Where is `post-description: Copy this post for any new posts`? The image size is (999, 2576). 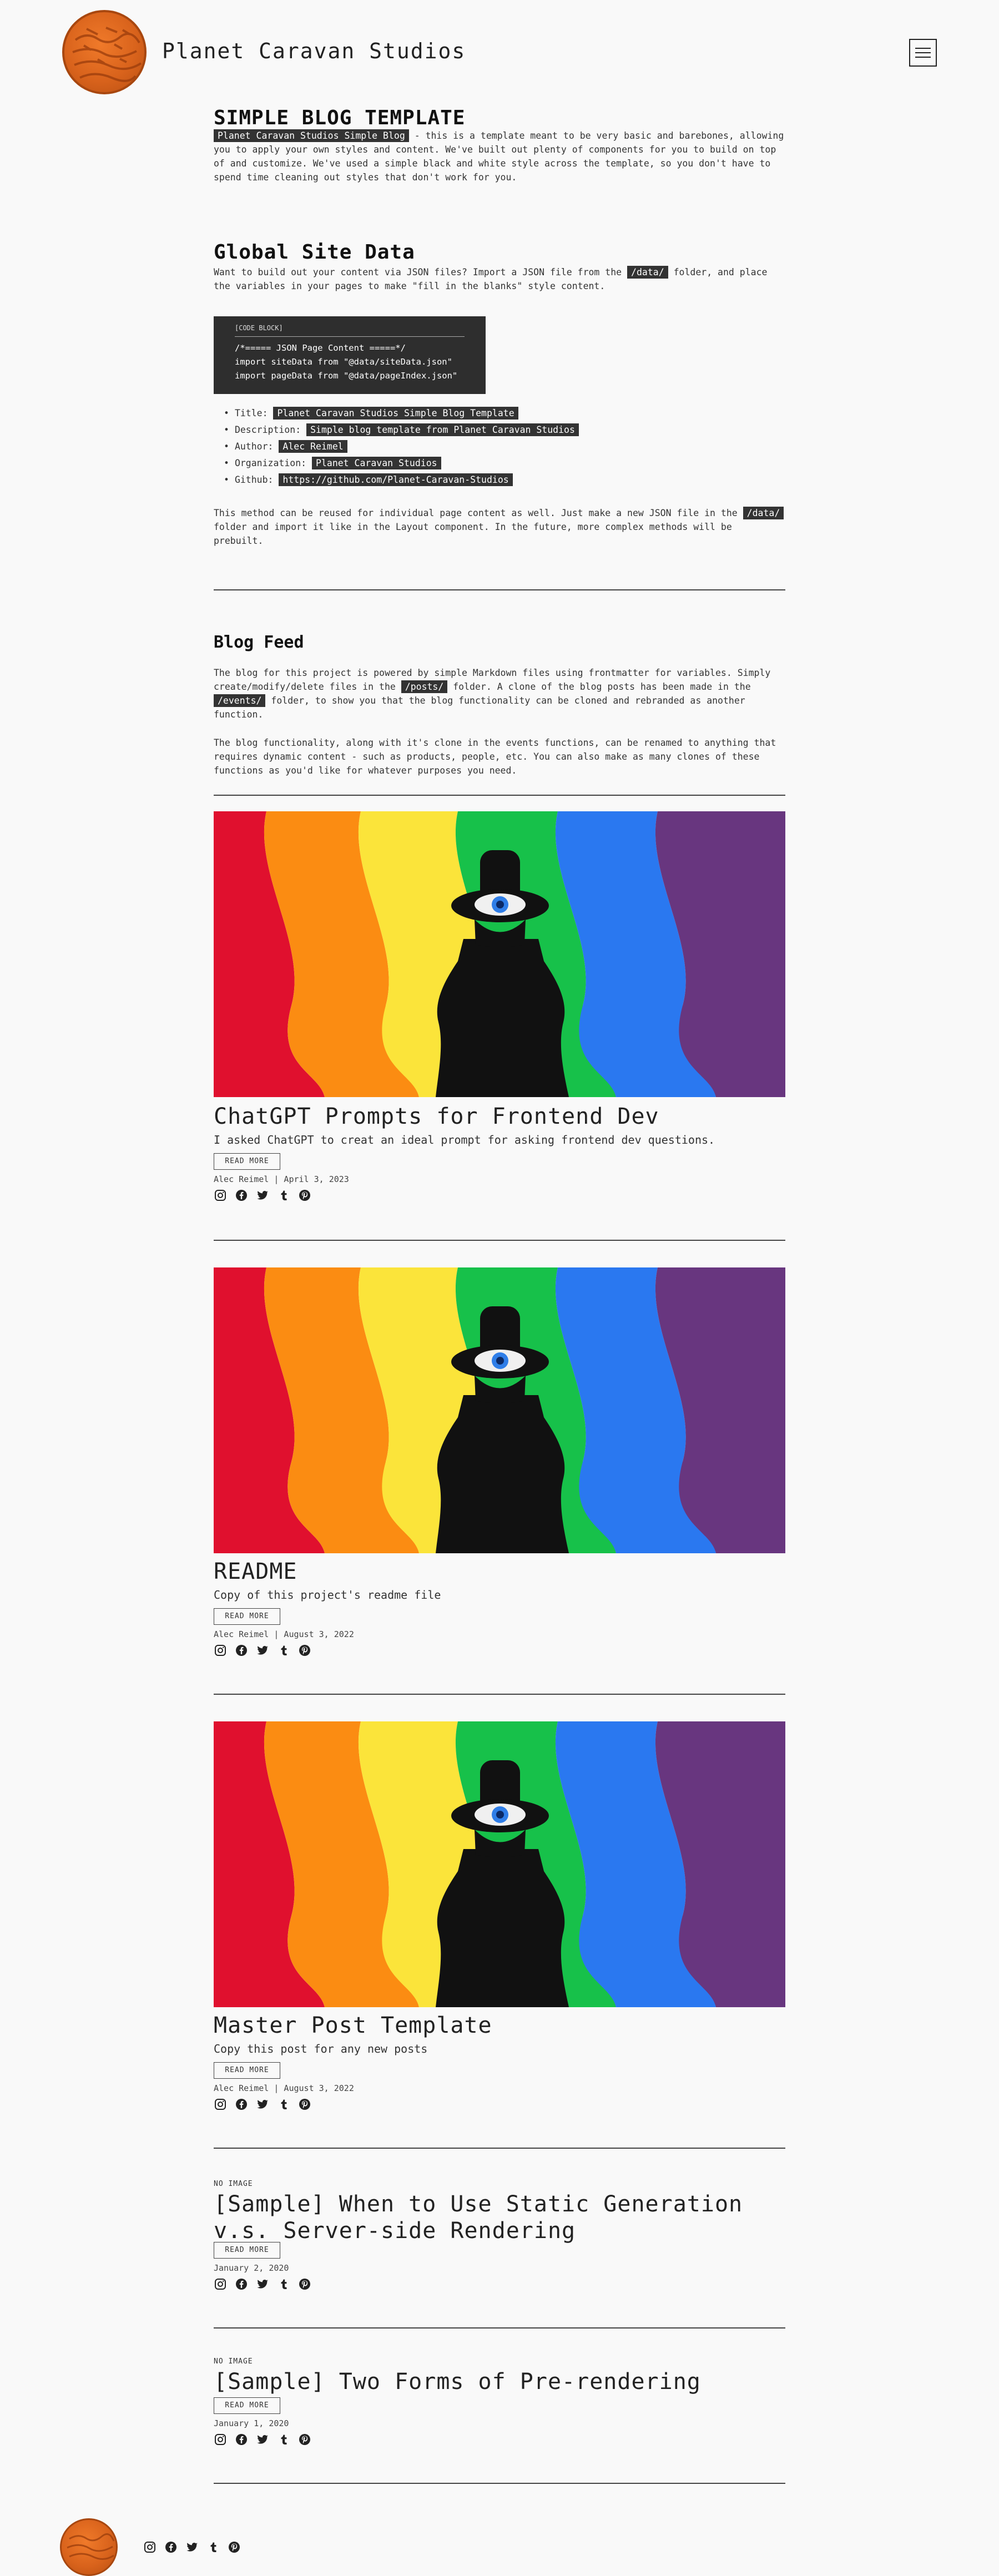
post-description: Copy this post for any new posts is located at coordinates (321, 2048).